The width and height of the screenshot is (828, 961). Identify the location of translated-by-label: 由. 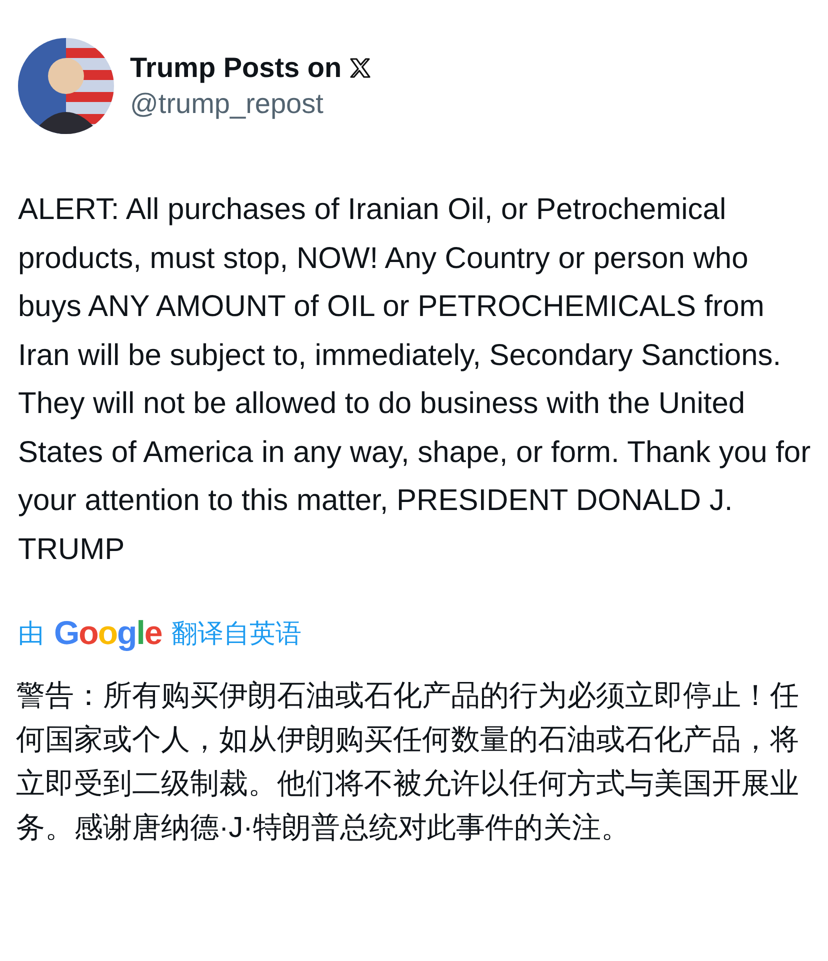
(31, 633).